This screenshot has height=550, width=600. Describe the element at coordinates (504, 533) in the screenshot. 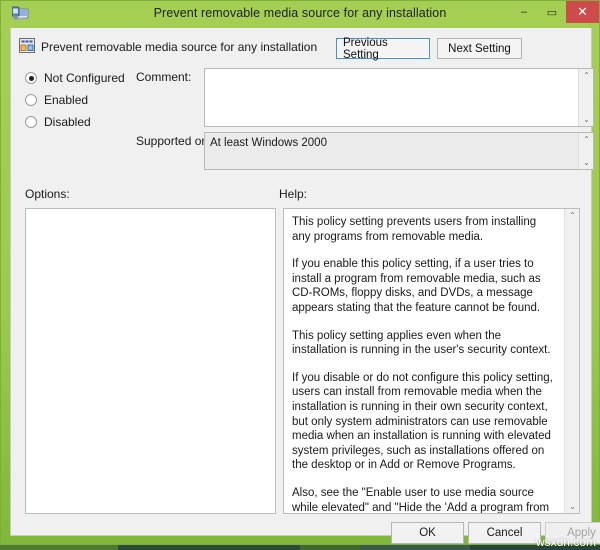

I see `cancel-button: Cancel` at that location.